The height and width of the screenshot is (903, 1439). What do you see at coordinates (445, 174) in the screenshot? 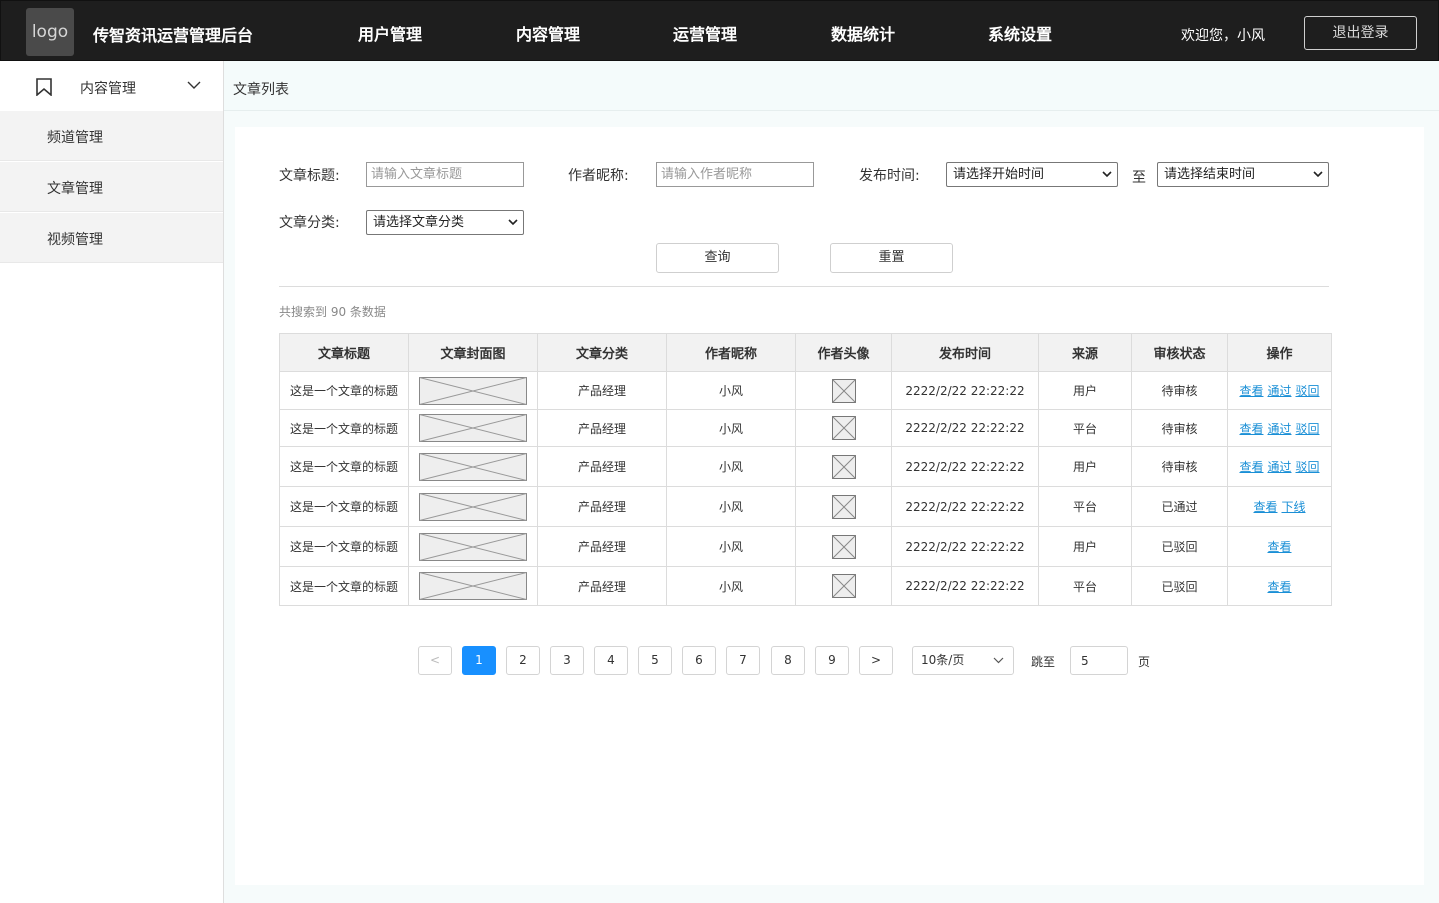
I see `title-search-input` at bounding box center [445, 174].